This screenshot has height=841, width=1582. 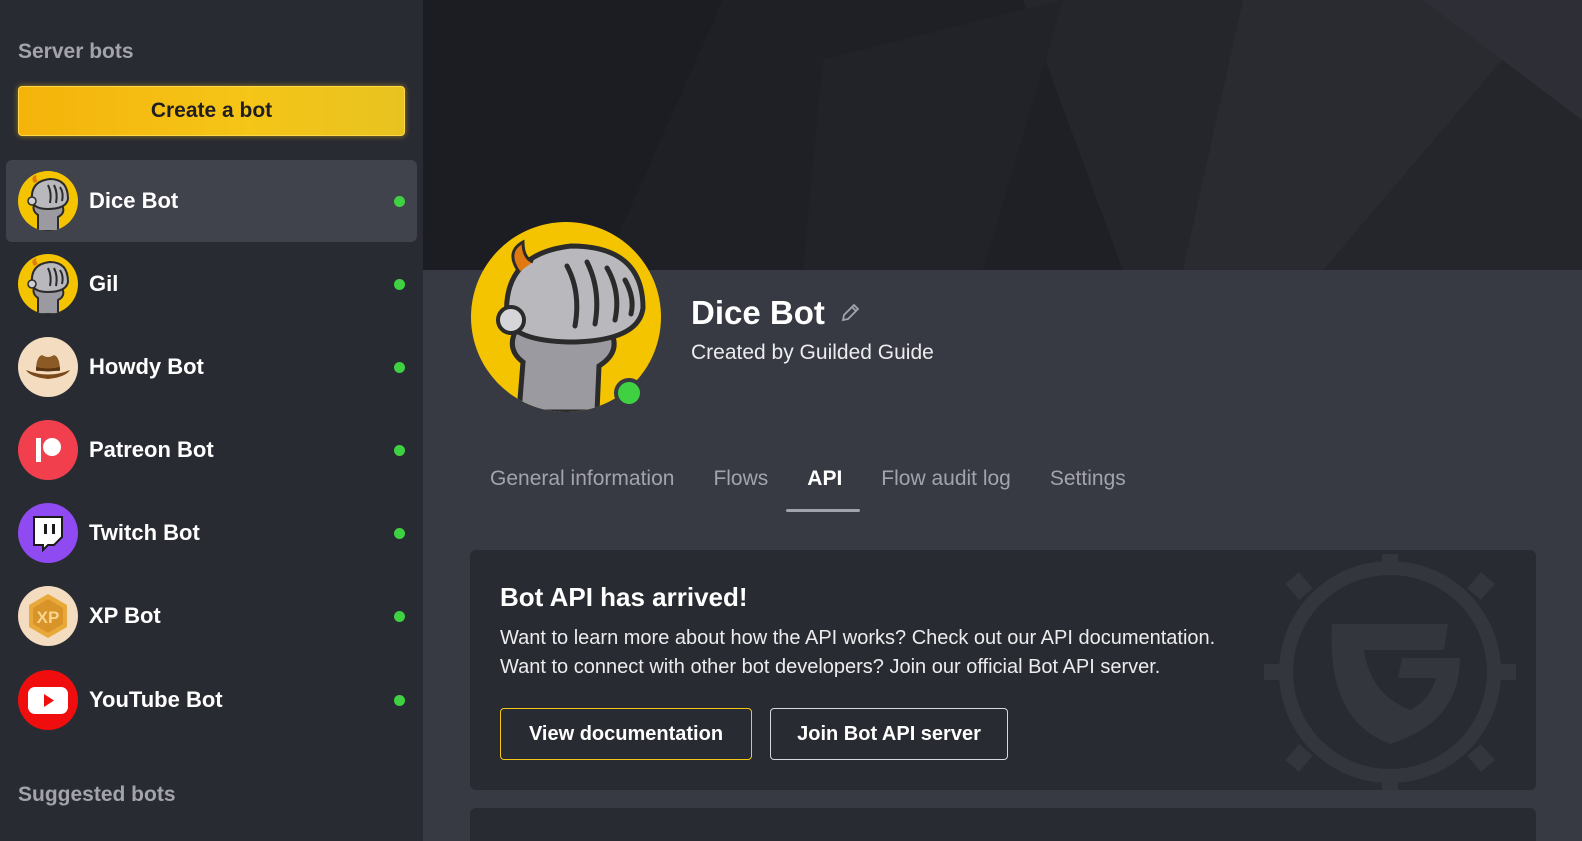 What do you see at coordinates (740, 489) in the screenshot?
I see `tab-flows: Flows` at bounding box center [740, 489].